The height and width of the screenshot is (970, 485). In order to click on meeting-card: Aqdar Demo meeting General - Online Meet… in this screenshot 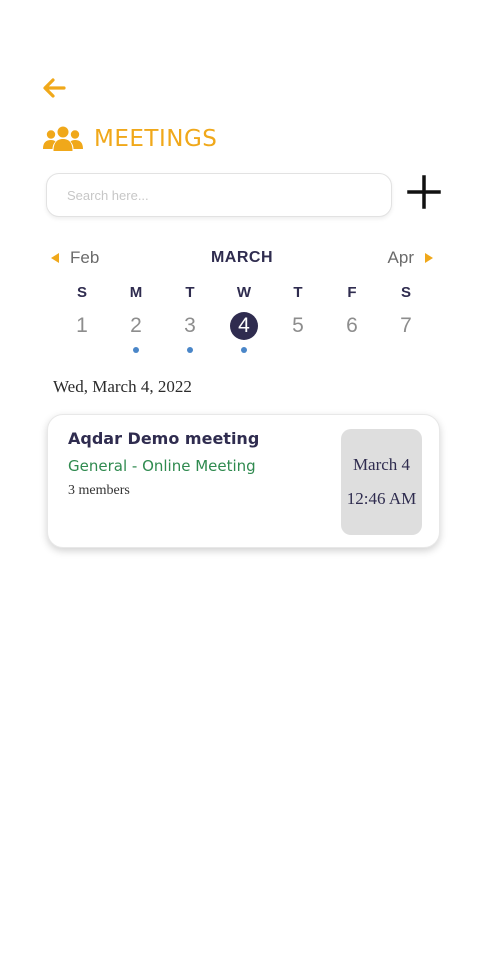, I will do `click(243, 481)`.